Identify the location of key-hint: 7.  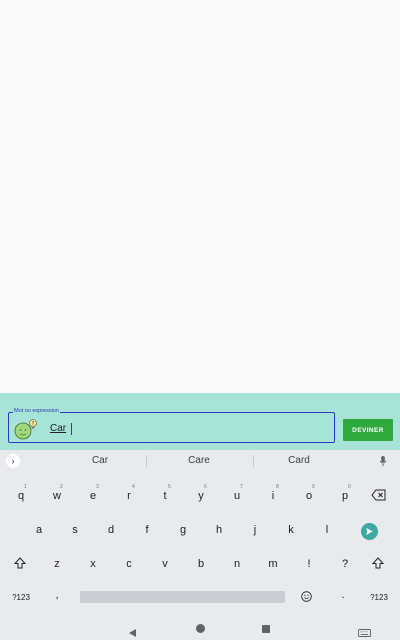
(241, 487).